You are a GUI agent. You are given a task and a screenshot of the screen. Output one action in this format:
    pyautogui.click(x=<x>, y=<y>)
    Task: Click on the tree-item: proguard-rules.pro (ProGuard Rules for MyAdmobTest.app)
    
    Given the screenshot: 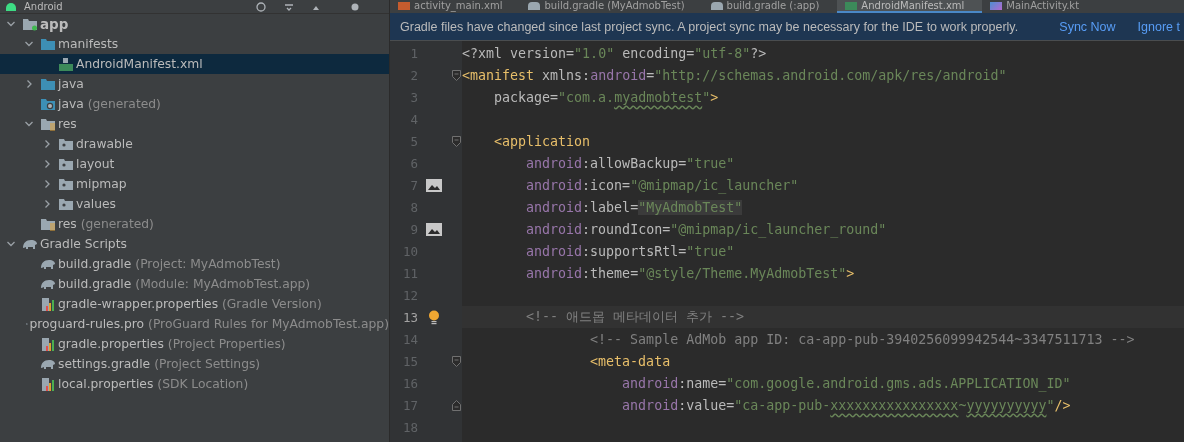 What is the action you would take?
    pyautogui.click(x=194, y=324)
    